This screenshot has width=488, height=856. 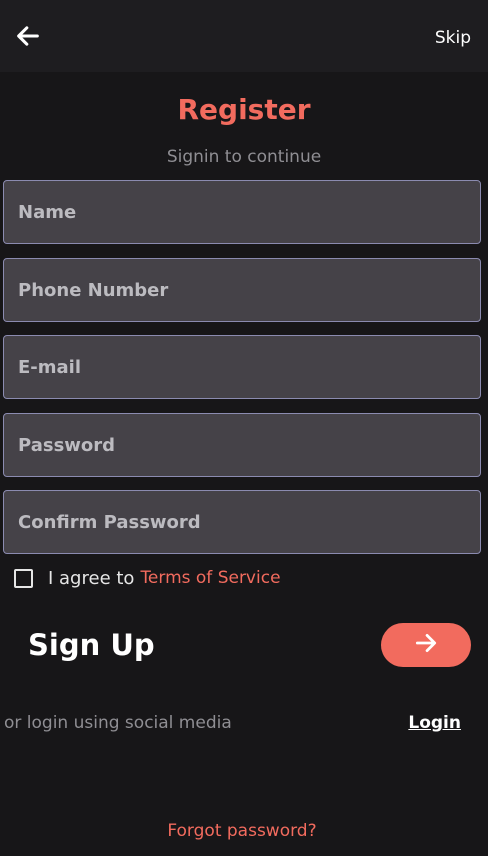 I want to click on sign-up-button, so click(x=426, y=645).